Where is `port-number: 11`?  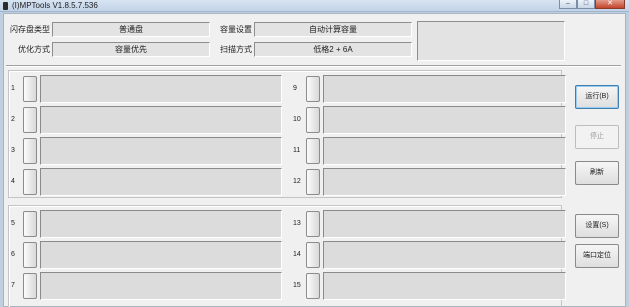 port-number: 11 is located at coordinates (297, 150).